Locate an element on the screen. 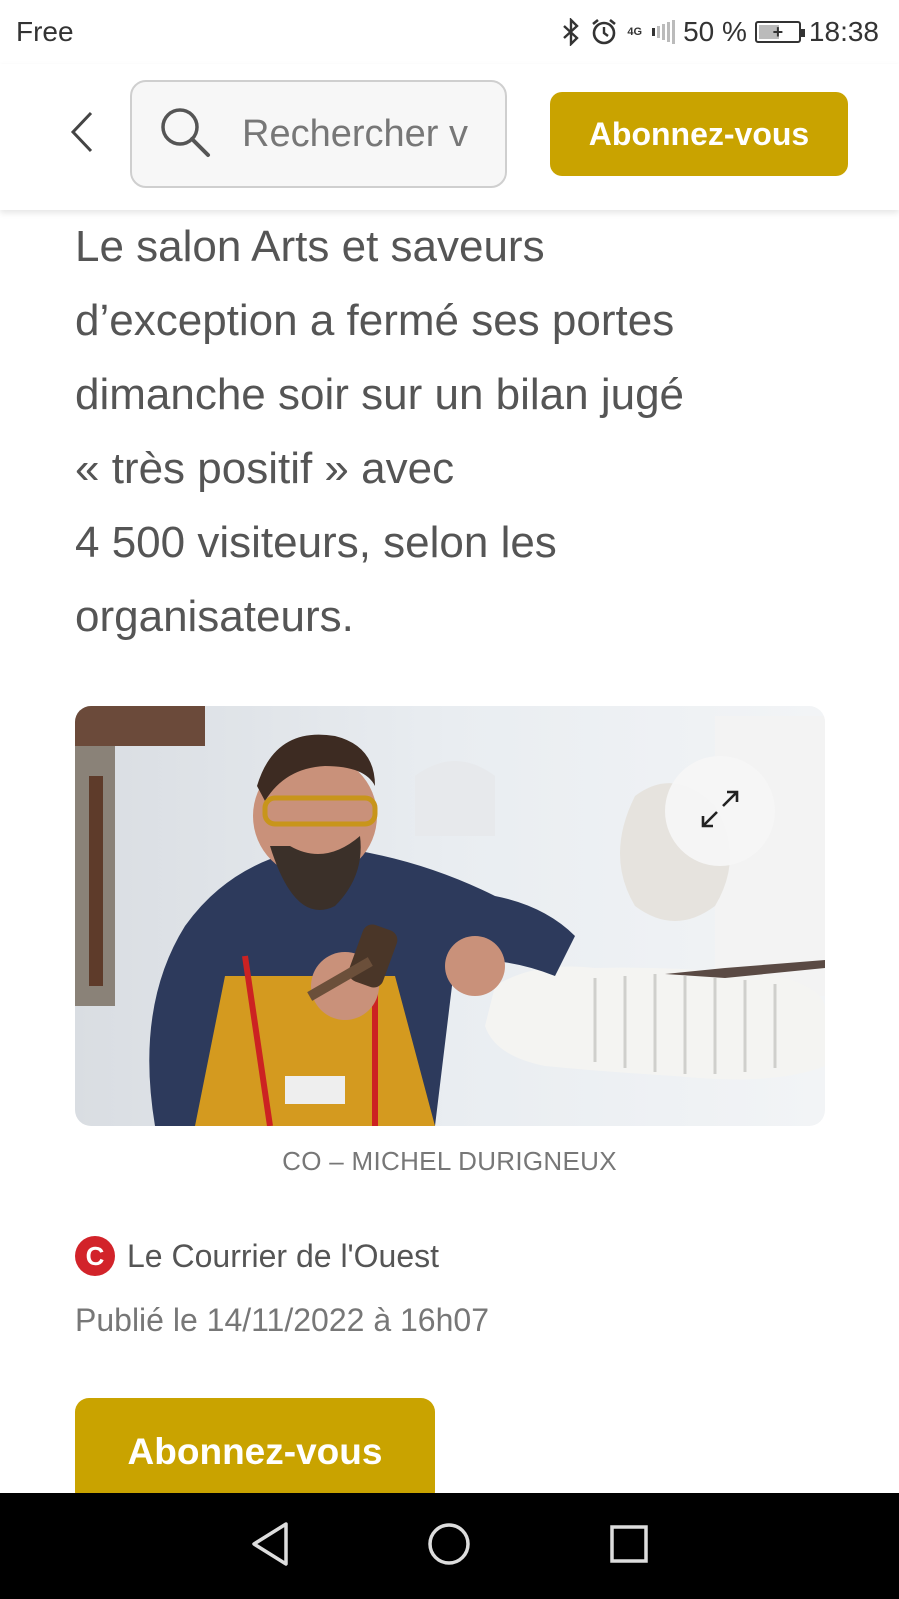 The height and width of the screenshot is (1599, 899). expand-photo-button is located at coordinates (720, 811).